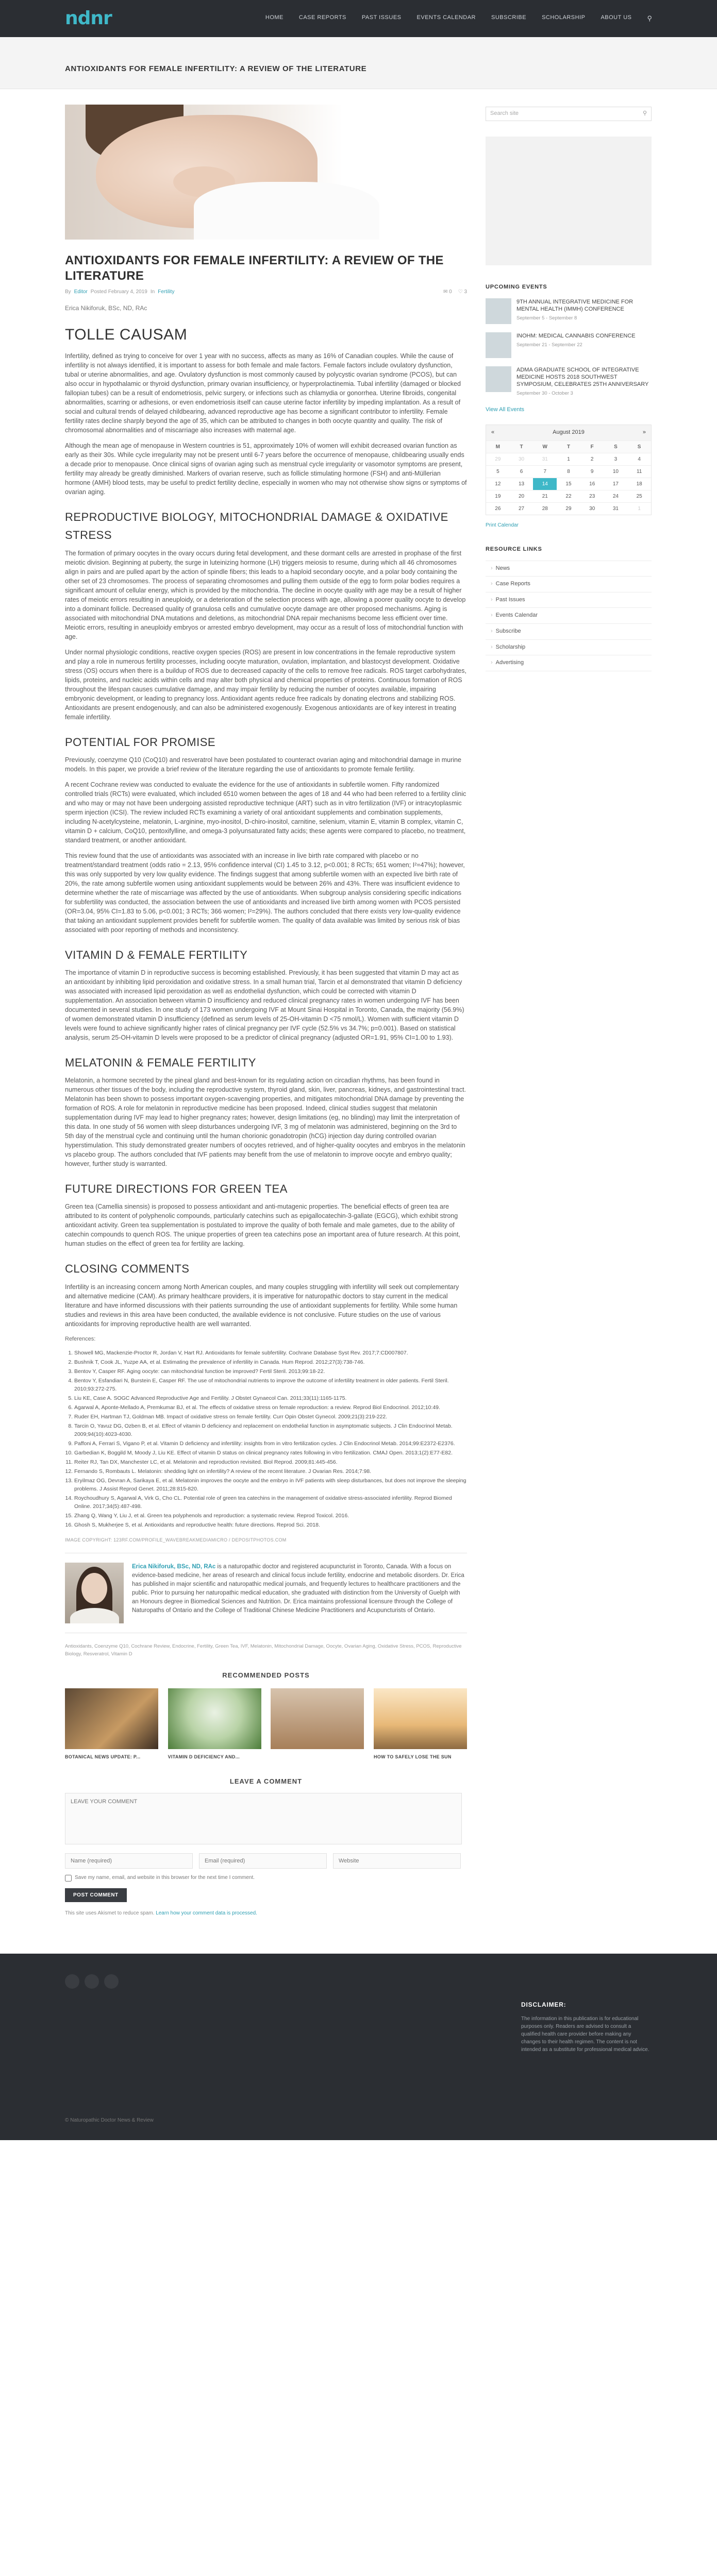 Image resolution: width=717 pixels, height=2576 pixels. What do you see at coordinates (72, 1982) in the screenshot?
I see `facebook-icon` at bounding box center [72, 1982].